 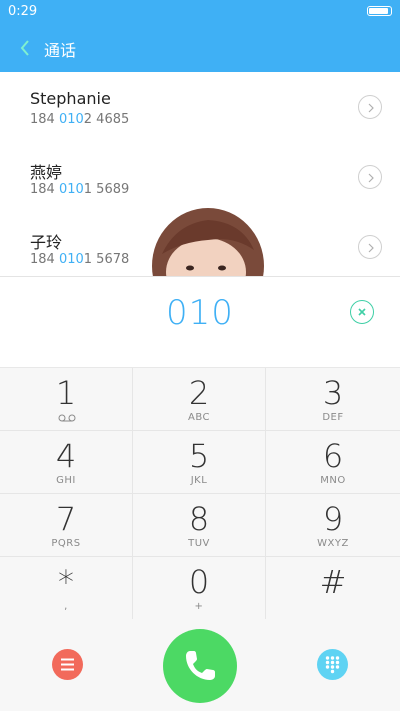 I want to click on key-letters: MNO, so click(x=333, y=480).